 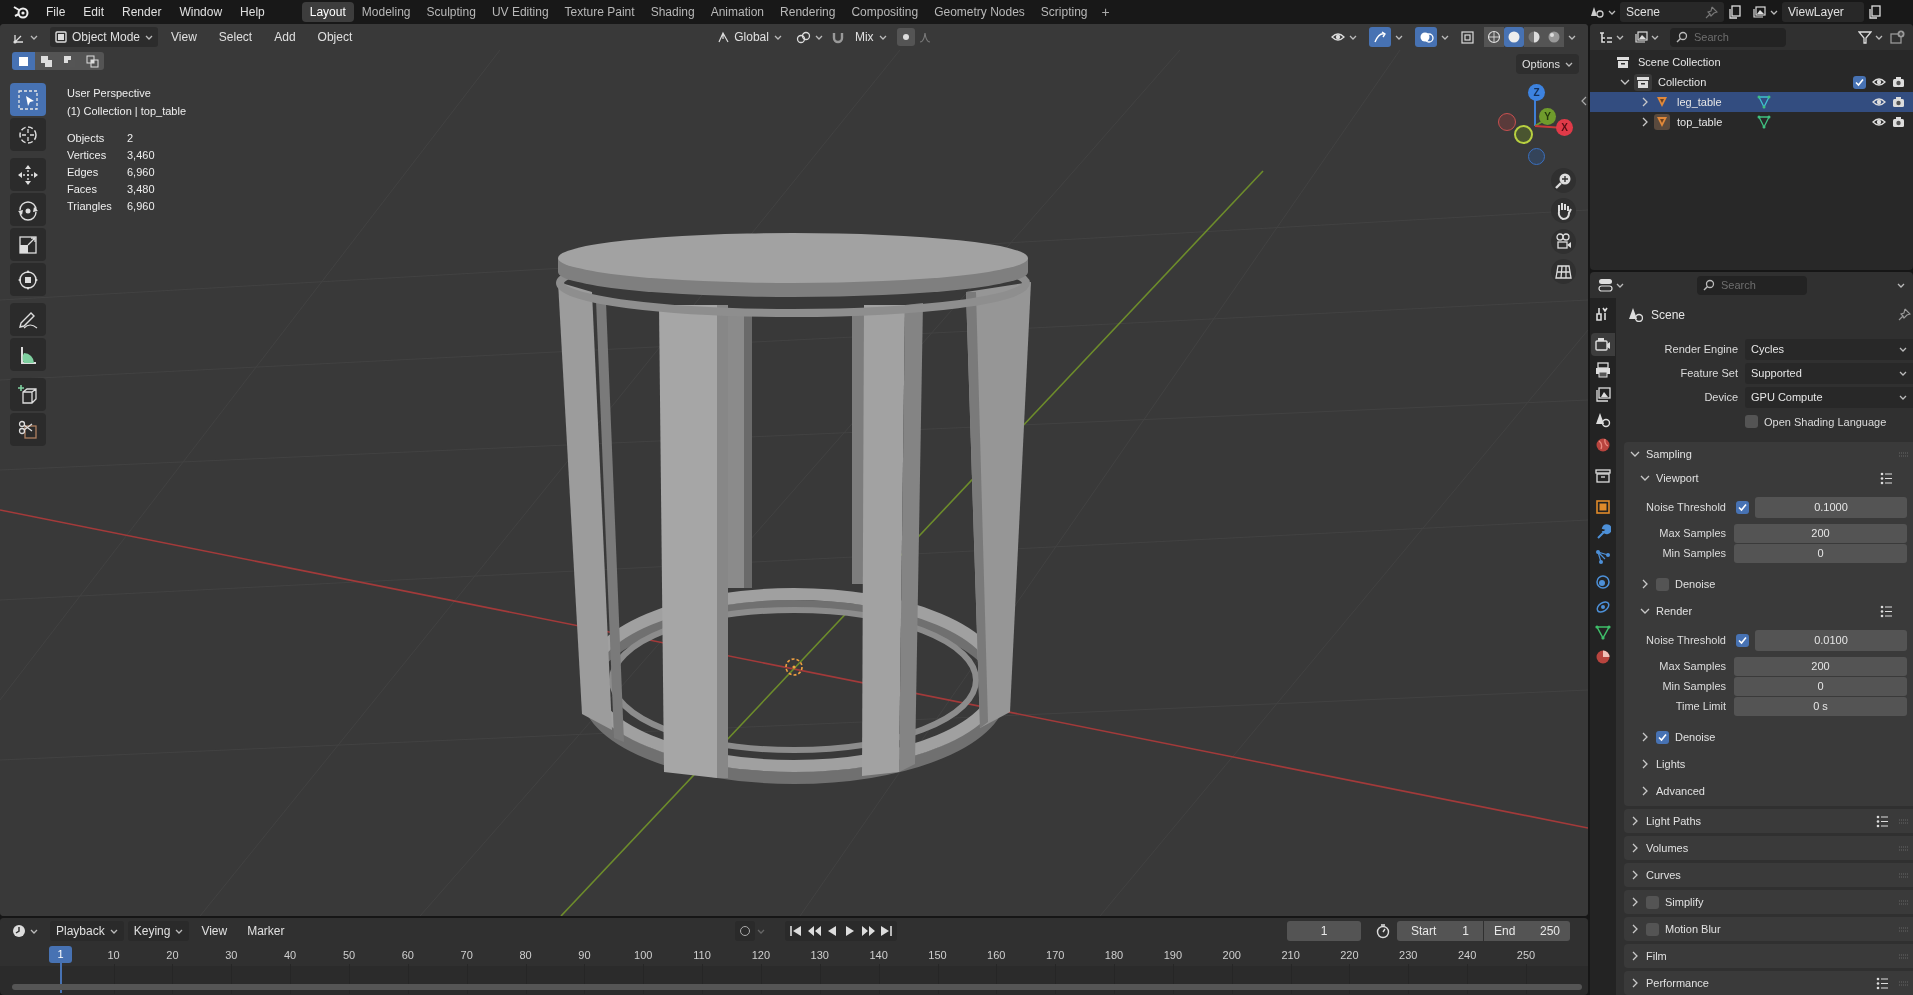 I want to click on cone-sphere-icon, so click(x=1597, y=12).